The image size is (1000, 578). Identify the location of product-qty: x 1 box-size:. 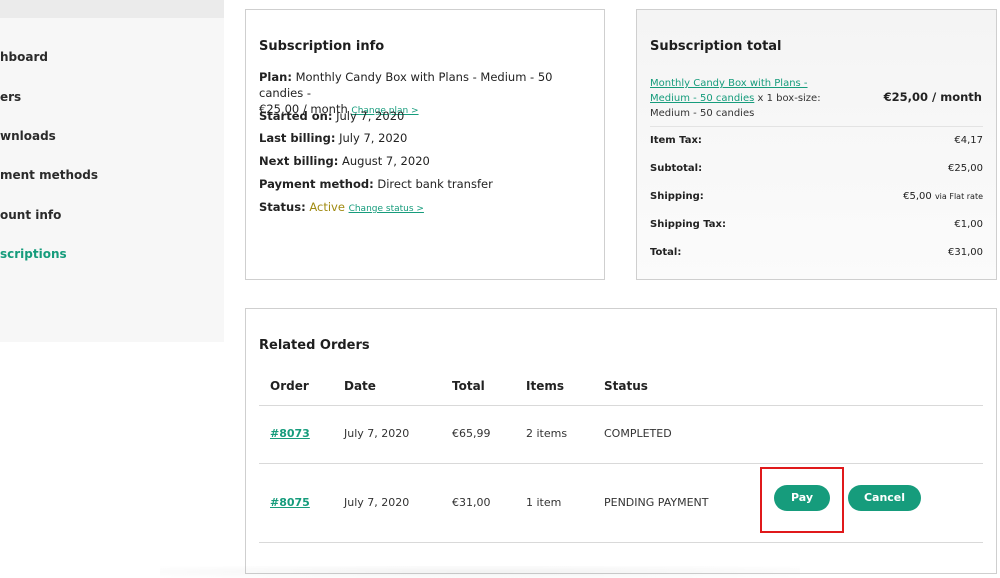
(789, 98).